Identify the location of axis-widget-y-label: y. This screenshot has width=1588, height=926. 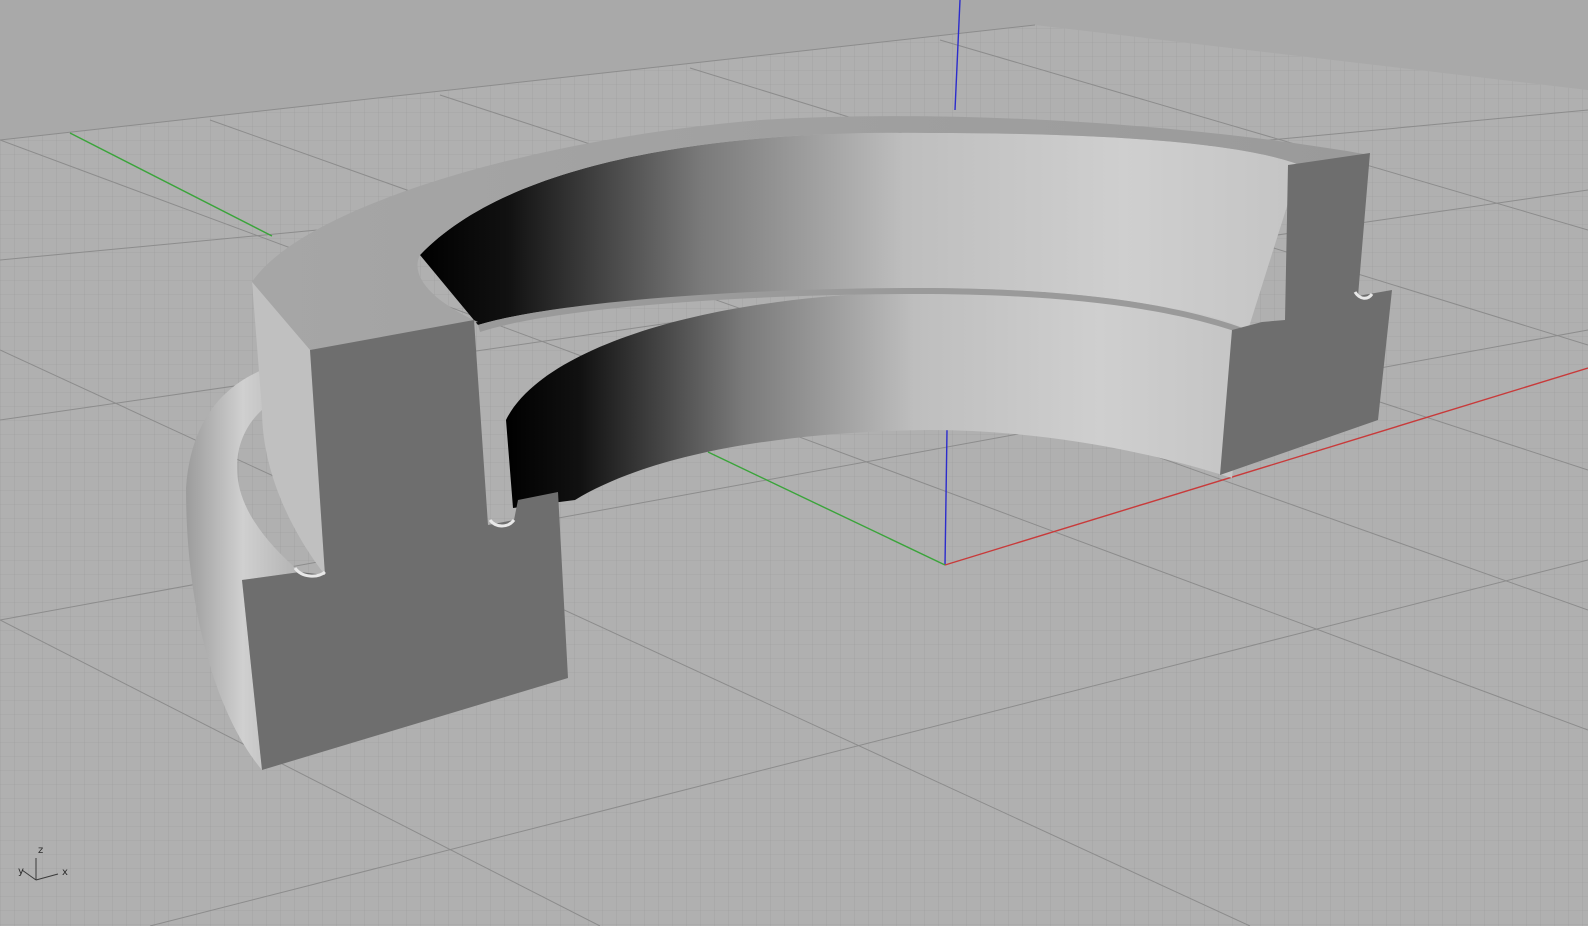
(21, 871).